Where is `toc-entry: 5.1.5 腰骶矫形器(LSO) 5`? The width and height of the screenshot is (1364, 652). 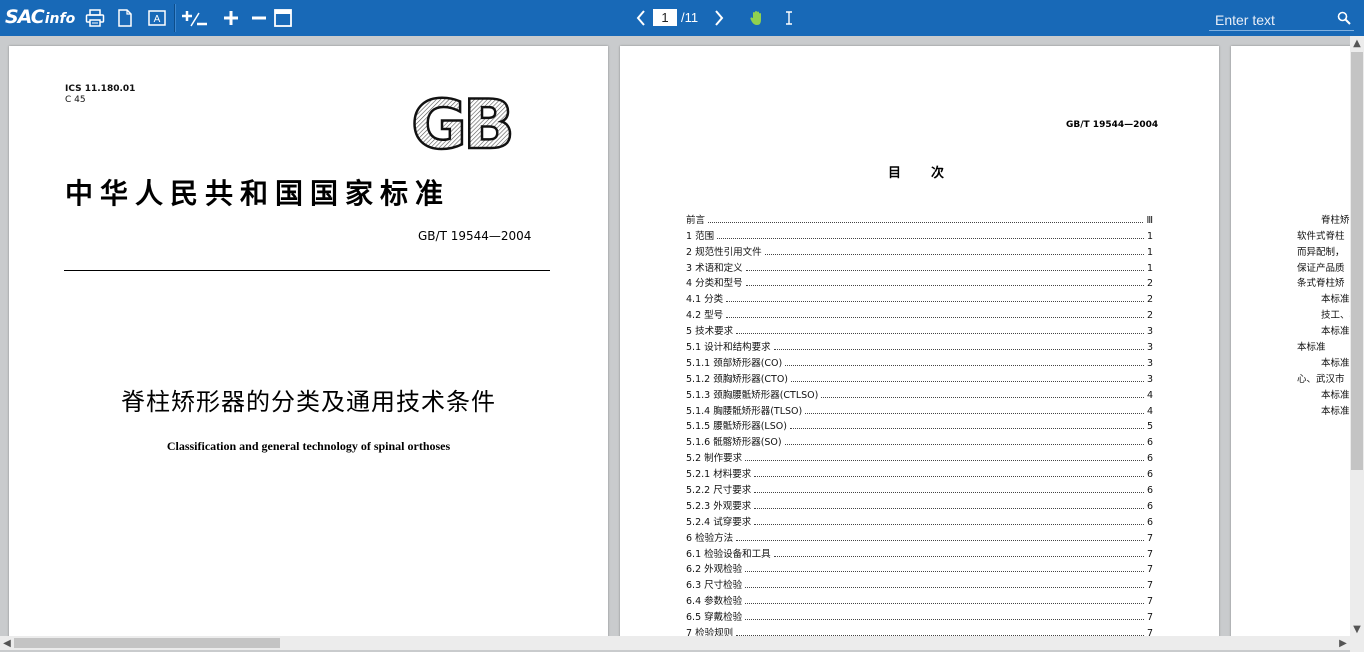 toc-entry: 5.1.5 腰骶矫形器(LSO) 5 is located at coordinates (919, 424).